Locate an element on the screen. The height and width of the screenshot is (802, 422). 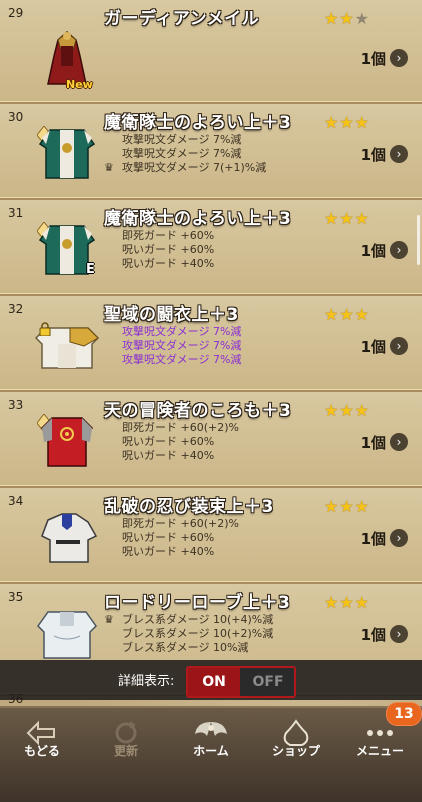
stat-line: ブレス系ダメージ 10%減 is located at coordinates (185, 647).